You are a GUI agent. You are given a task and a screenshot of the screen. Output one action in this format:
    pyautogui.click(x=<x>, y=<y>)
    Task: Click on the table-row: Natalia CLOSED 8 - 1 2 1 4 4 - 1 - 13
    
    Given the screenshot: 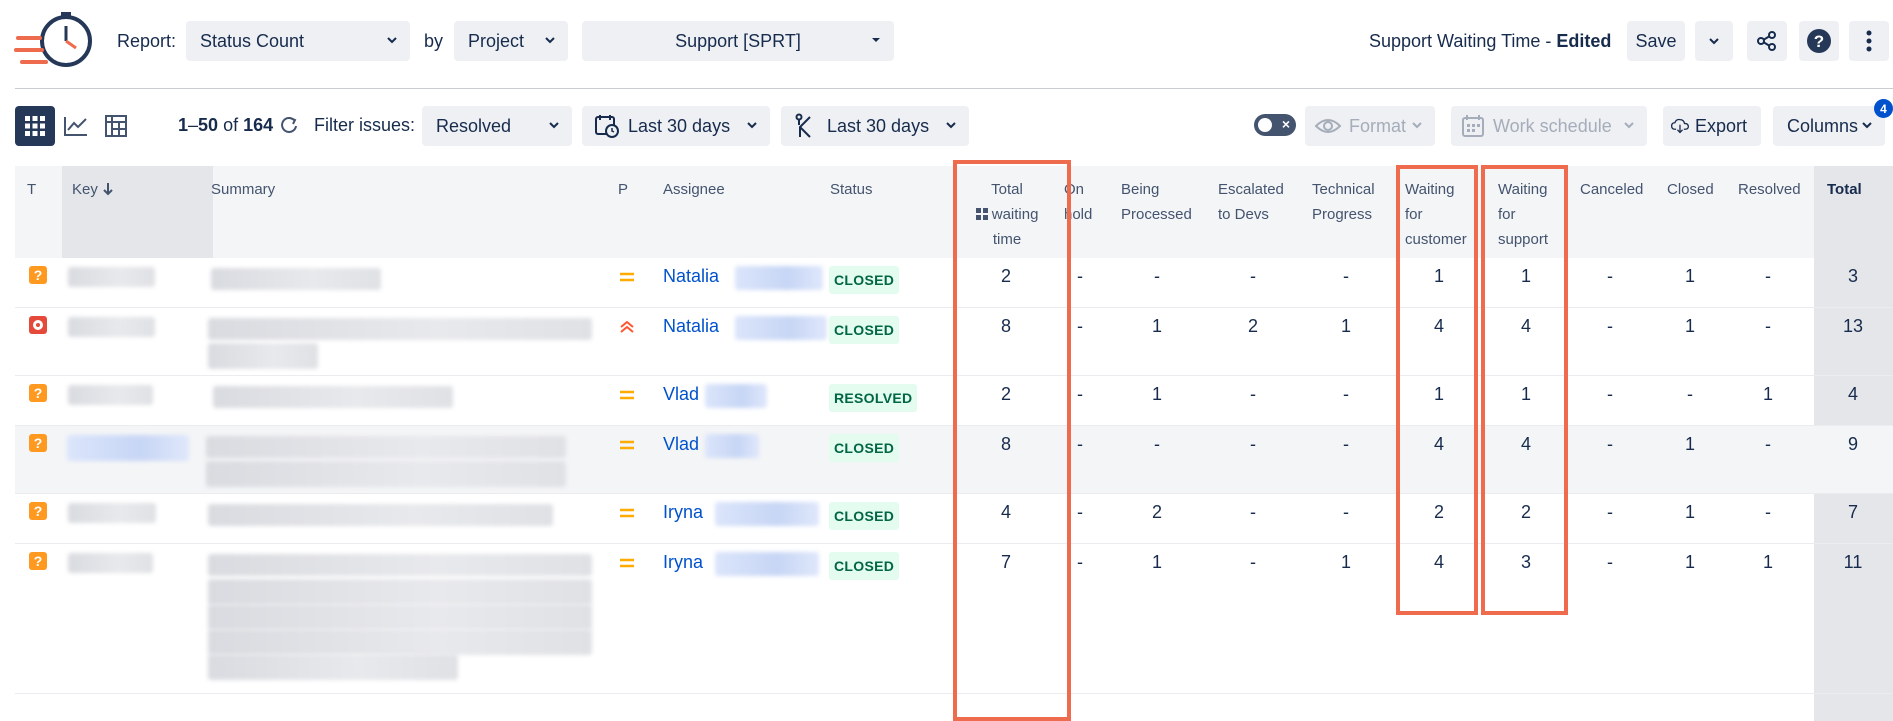 What is the action you would take?
    pyautogui.click(x=954, y=342)
    